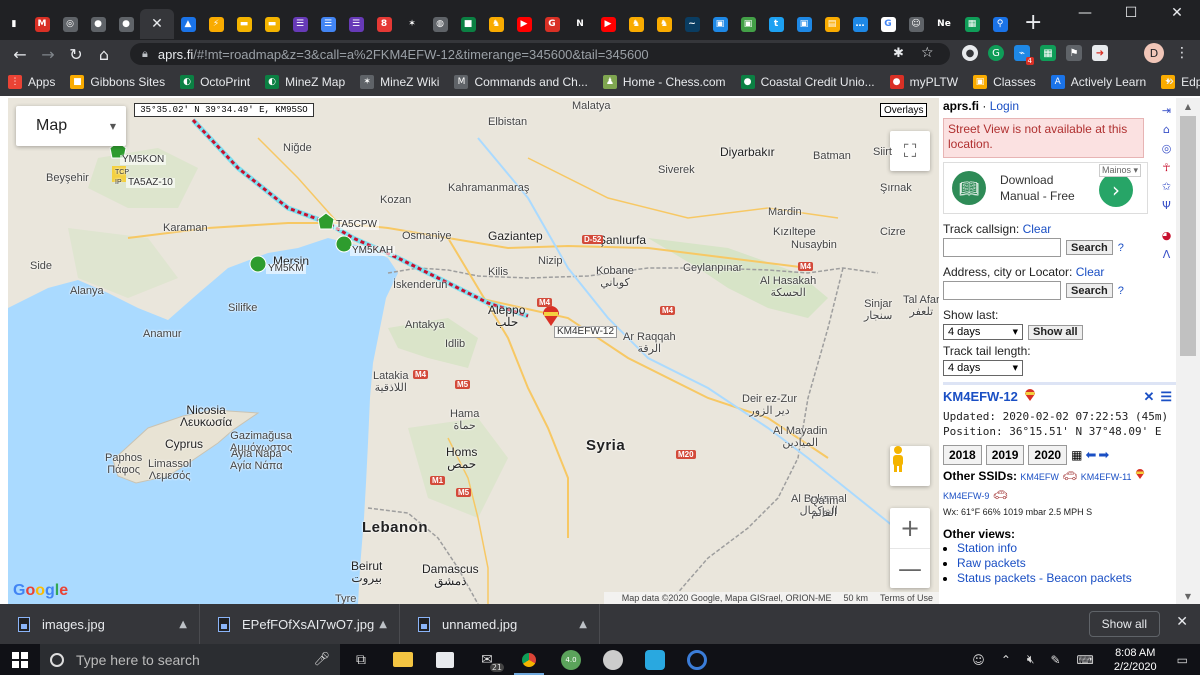 The width and height of the screenshot is (1200, 675). What do you see at coordinates (403, 659) in the screenshot?
I see `file-explorer-icon` at bounding box center [403, 659].